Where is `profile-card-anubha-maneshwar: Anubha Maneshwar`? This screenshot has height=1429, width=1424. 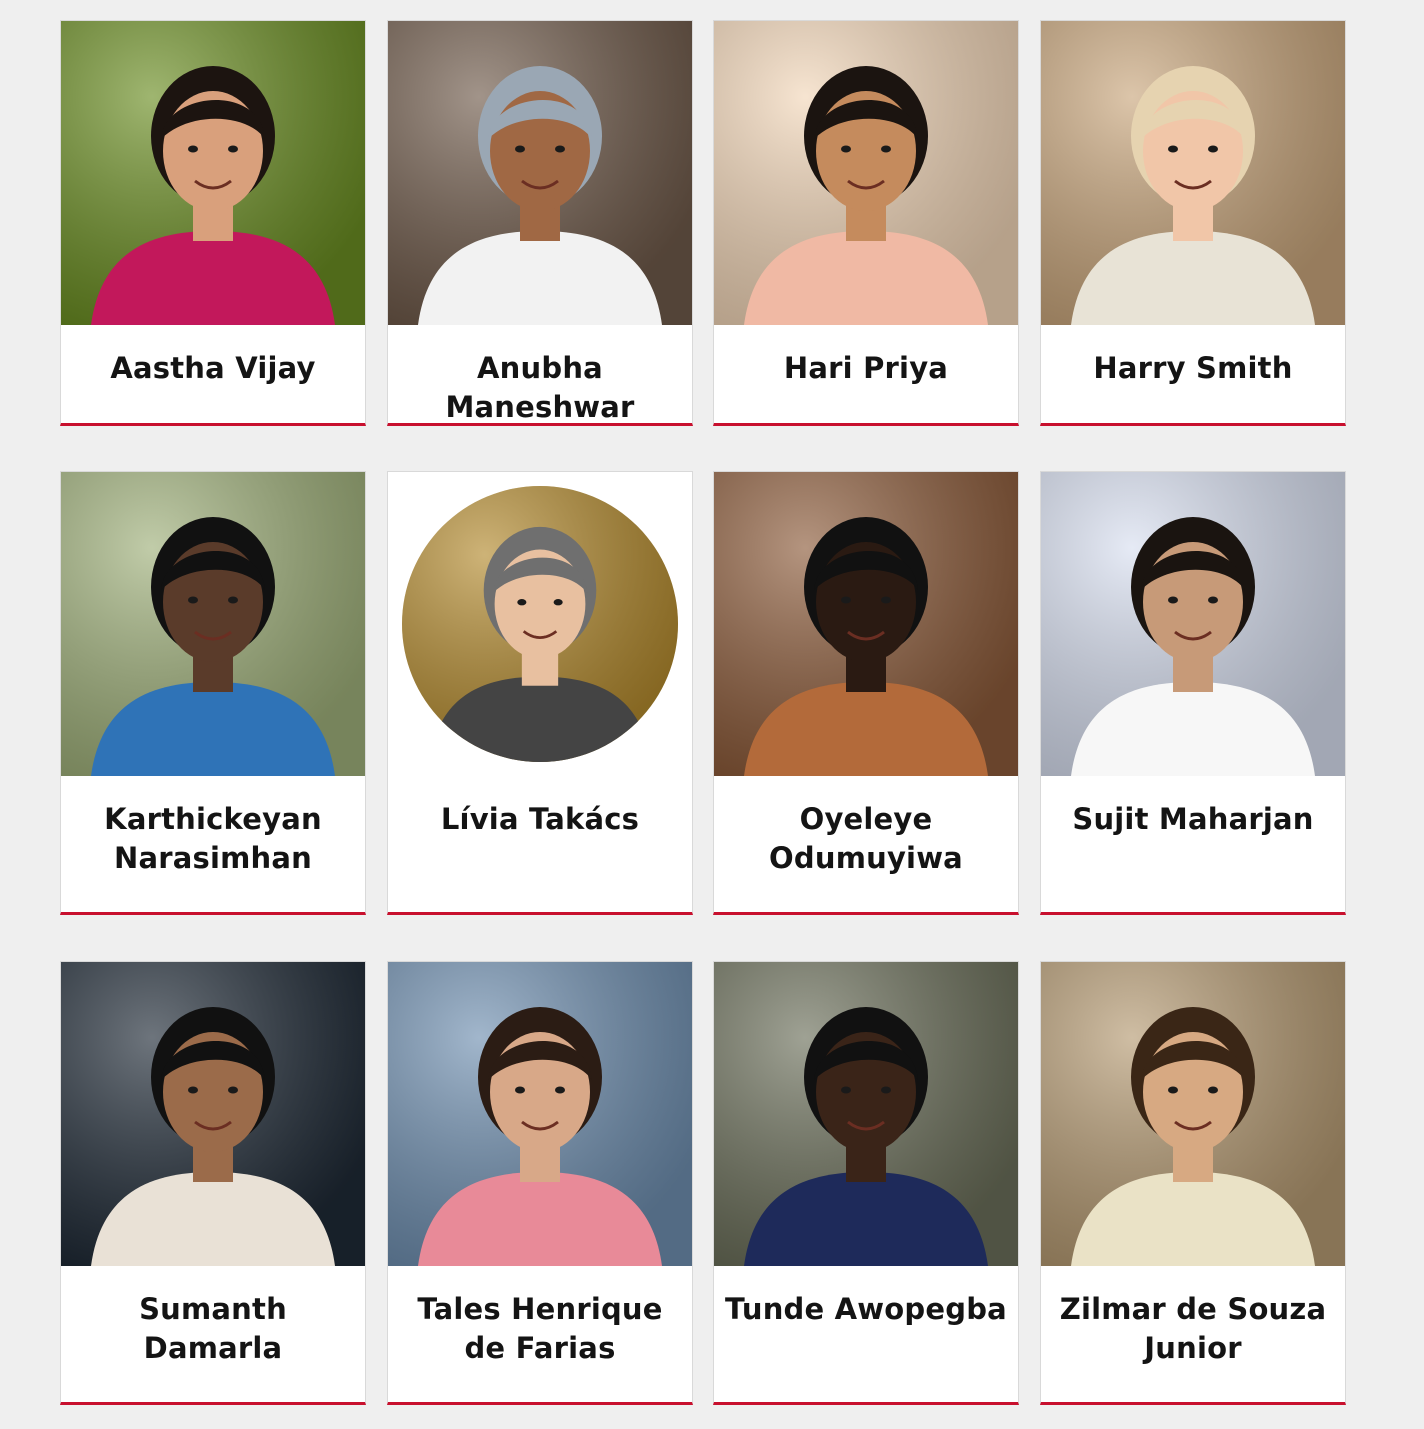
profile-card-anubha-maneshwar: Anubha Maneshwar is located at coordinates (540, 223).